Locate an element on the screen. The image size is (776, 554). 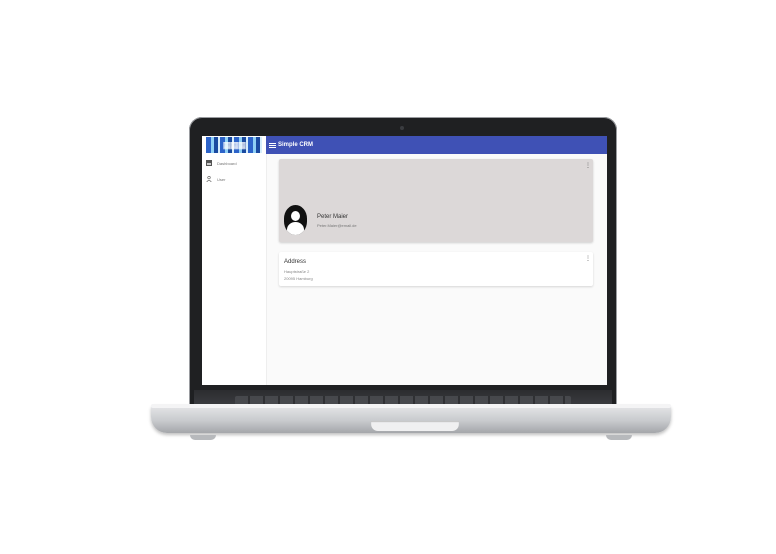
user-email: Peter.Maier@email.de is located at coordinates (337, 225).